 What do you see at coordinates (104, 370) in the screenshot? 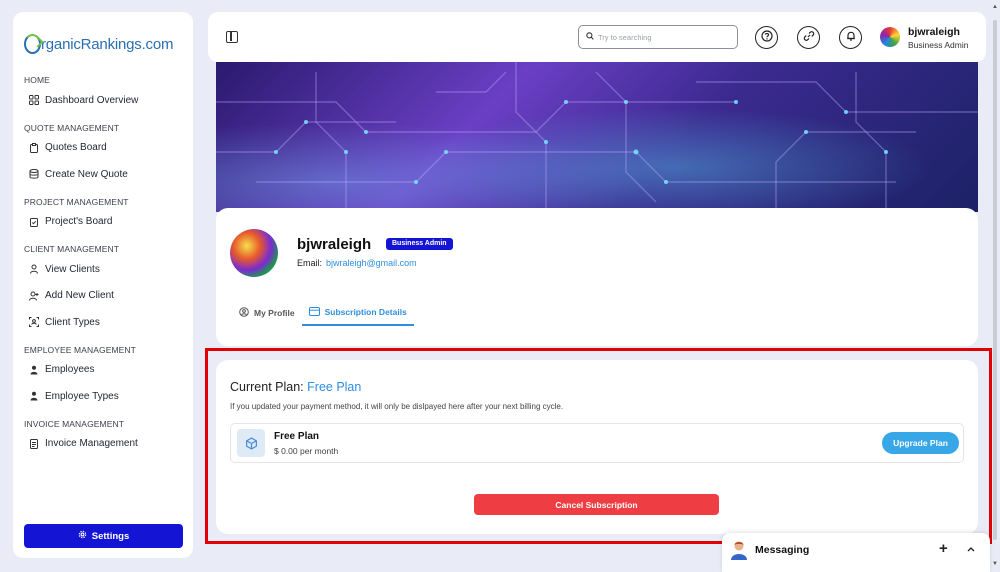
I see `sidebar-item-employees: Employees` at bounding box center [104, 370].